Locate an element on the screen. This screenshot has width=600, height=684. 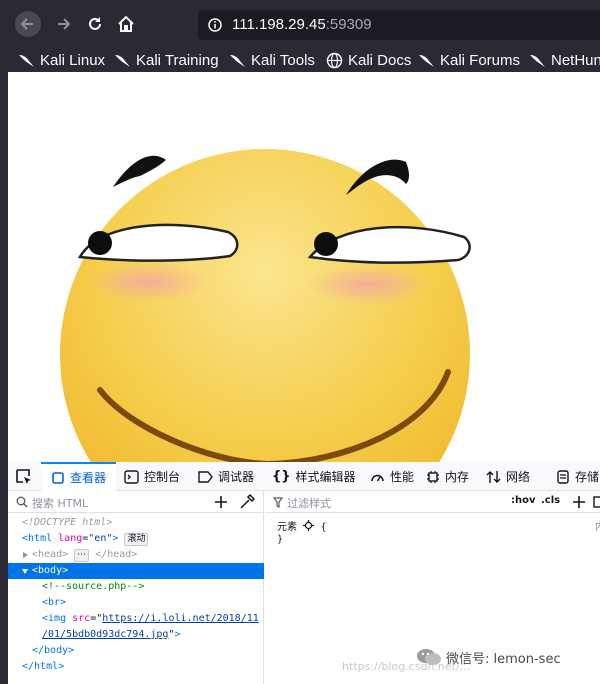
tree-node-img: <img src="https://i.loli.net/2018/11 is located at coordinates (136, 619).